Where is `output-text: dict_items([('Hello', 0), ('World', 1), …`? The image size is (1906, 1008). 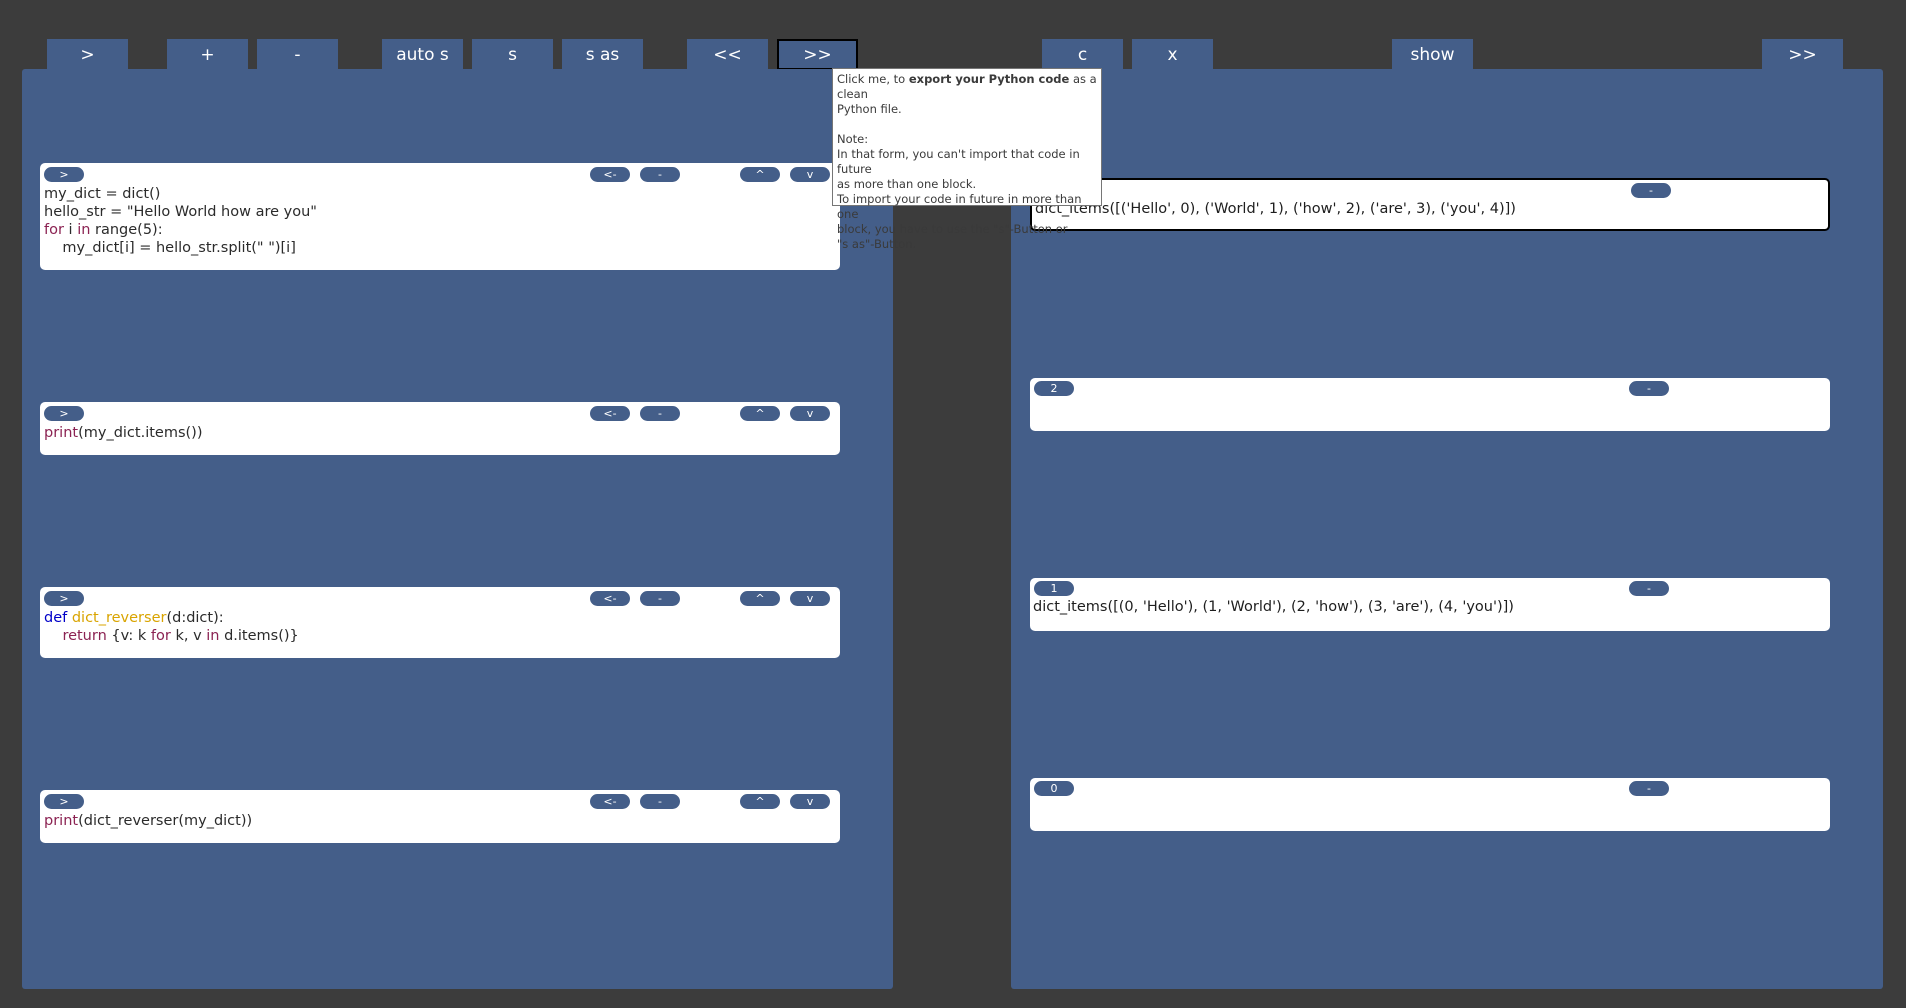
output-text: dict_items([('Hello', 0), ('World', 1), … is located at coordinates (1275, 209).